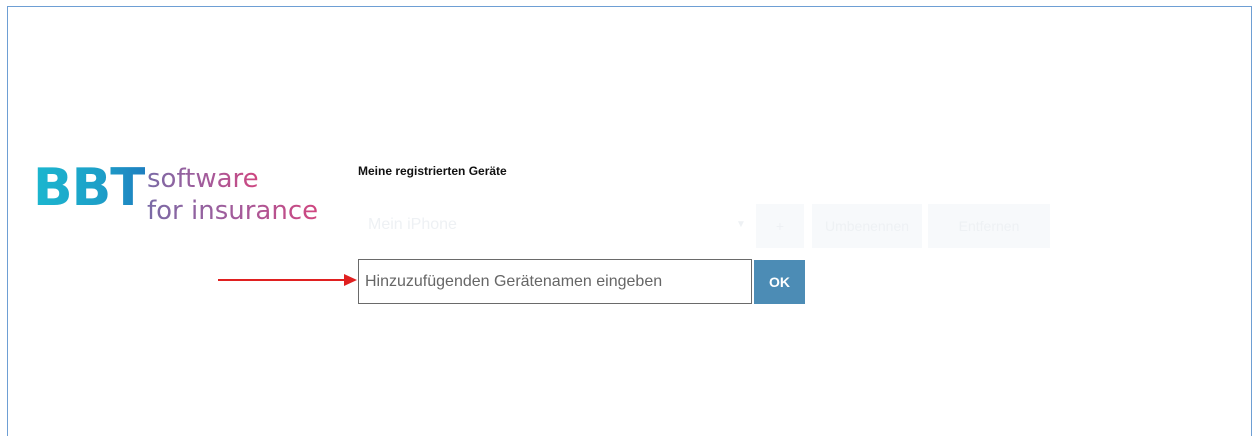  Describe the element at coordinates (412, 224) in the screenshot. I see `device-select: Mein iPhone` at that location.